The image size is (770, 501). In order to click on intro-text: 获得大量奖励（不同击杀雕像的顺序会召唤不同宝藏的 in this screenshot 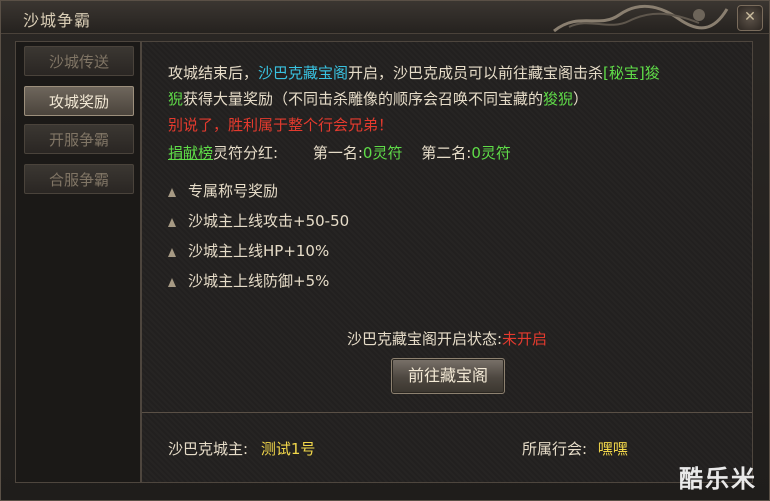, I will do `click(363, 99)`.